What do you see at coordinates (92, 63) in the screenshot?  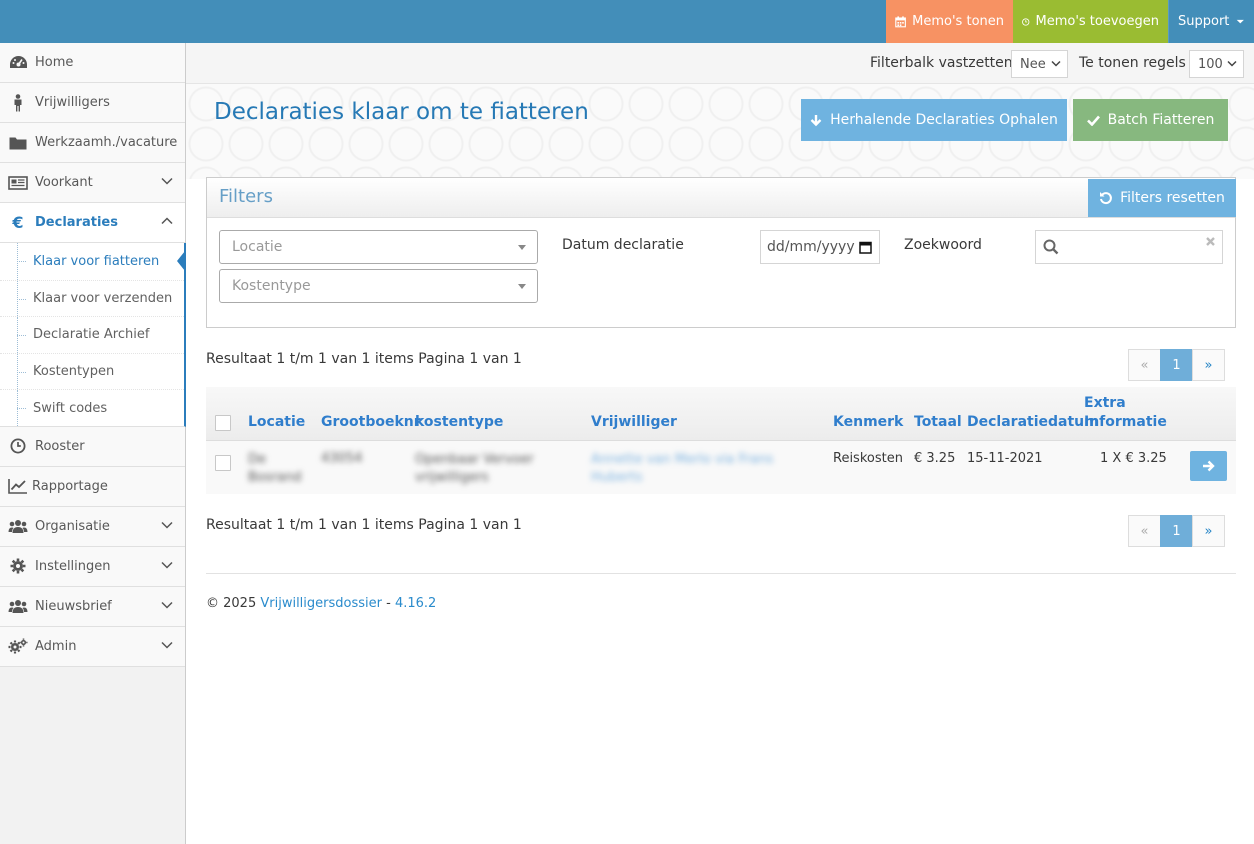 I see `sidebar-item-home: Home` at bounding box center [92, 63].